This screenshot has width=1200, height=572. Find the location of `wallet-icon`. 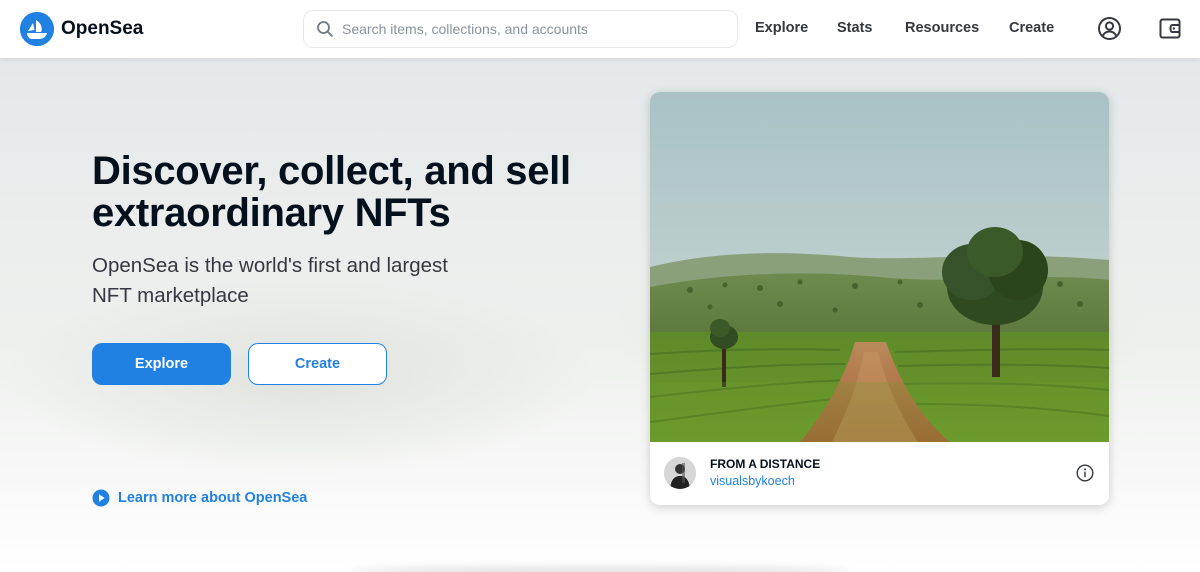

wallet-icon is located at coordinates (1170, 28).